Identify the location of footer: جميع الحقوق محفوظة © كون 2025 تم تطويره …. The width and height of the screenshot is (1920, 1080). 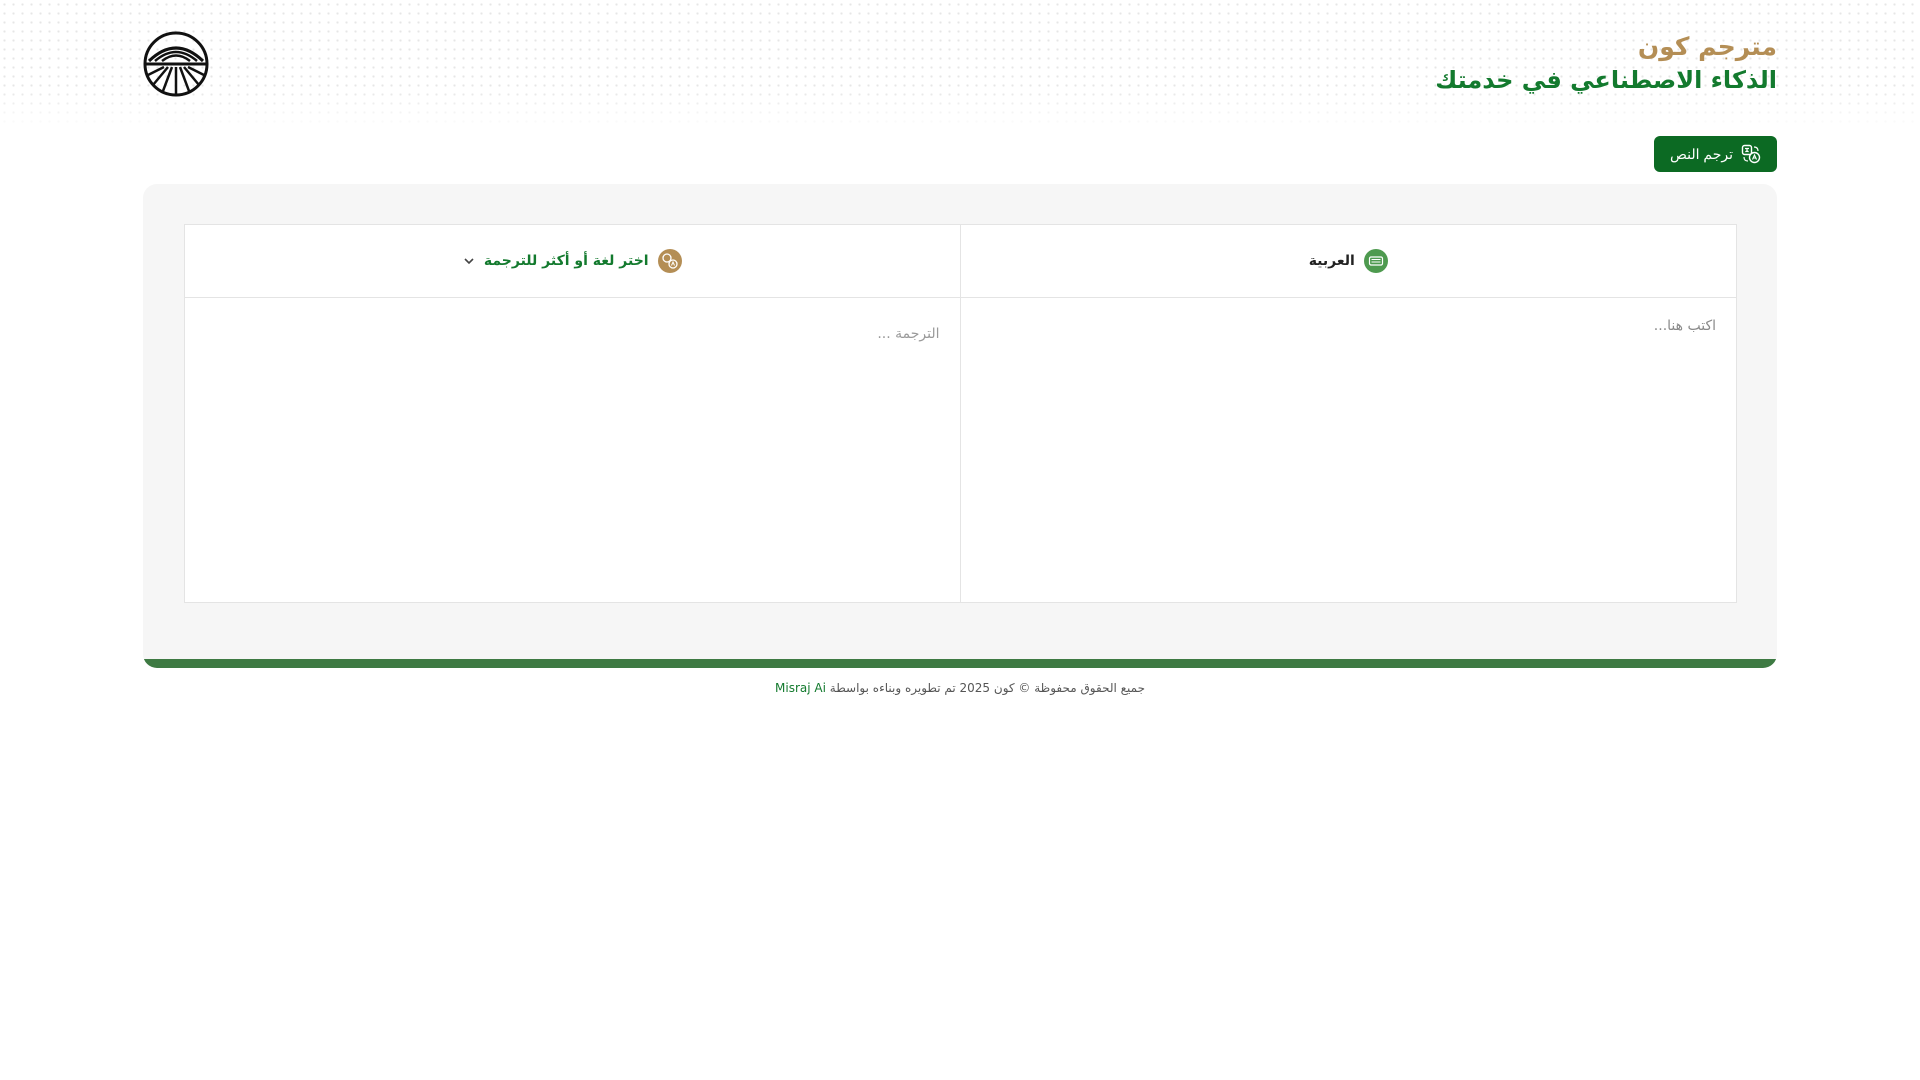
(960, 688).